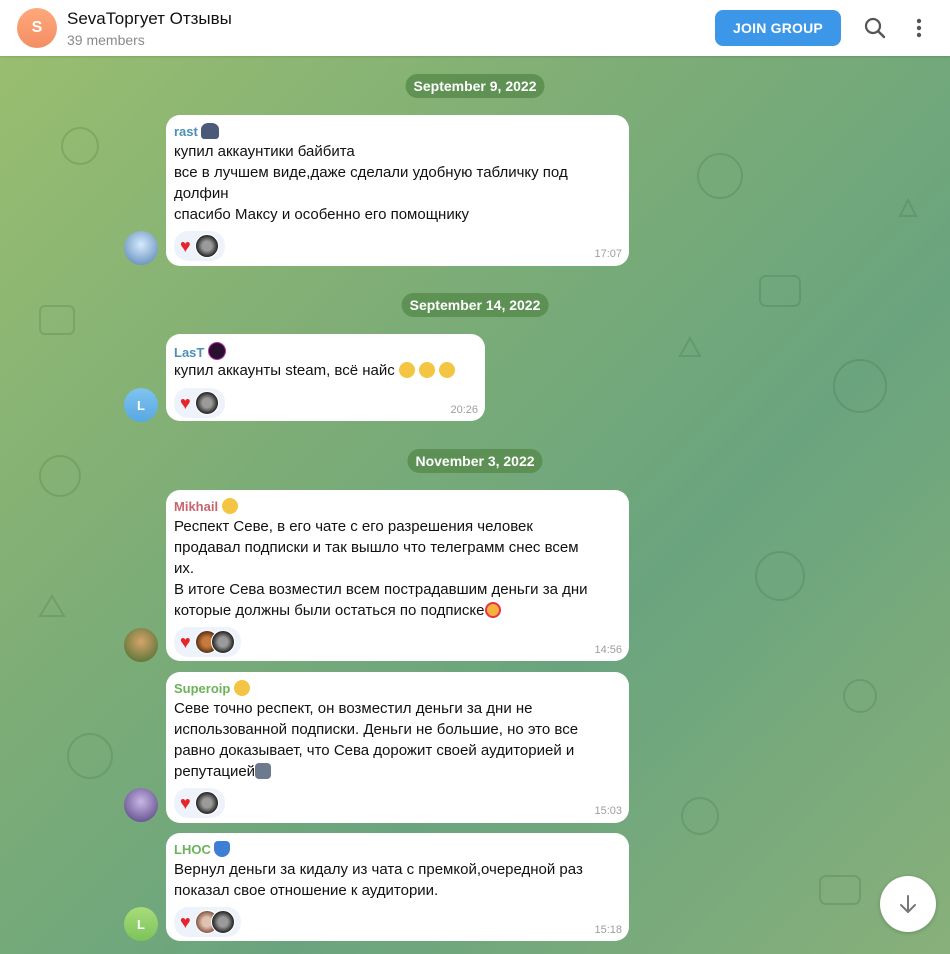 The height and width of the screenshot is (954, 950). What do you see at coordinates (149, 19) in the screenshot?
I see `group-title: SevaТоргует Отзывы` at bounding box center [149, 19].